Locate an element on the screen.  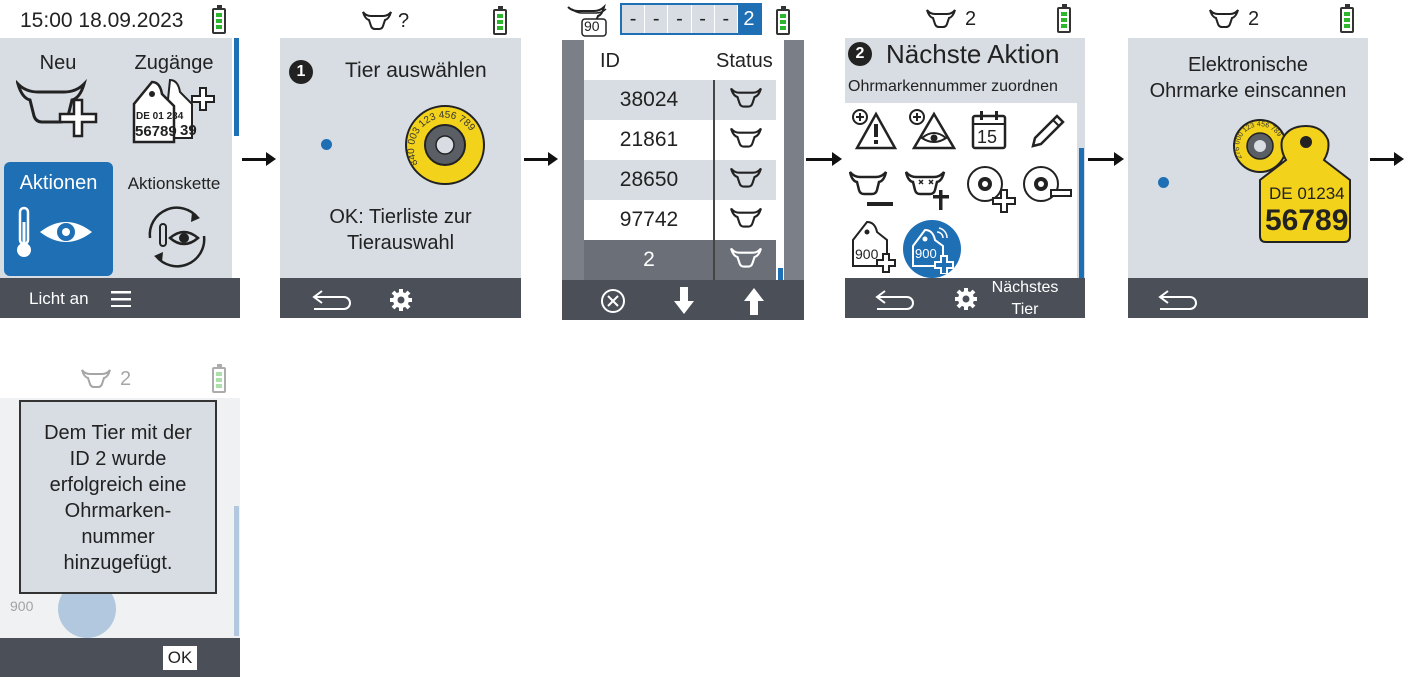
column-header-id: ID is located at coordinates (610, 61).